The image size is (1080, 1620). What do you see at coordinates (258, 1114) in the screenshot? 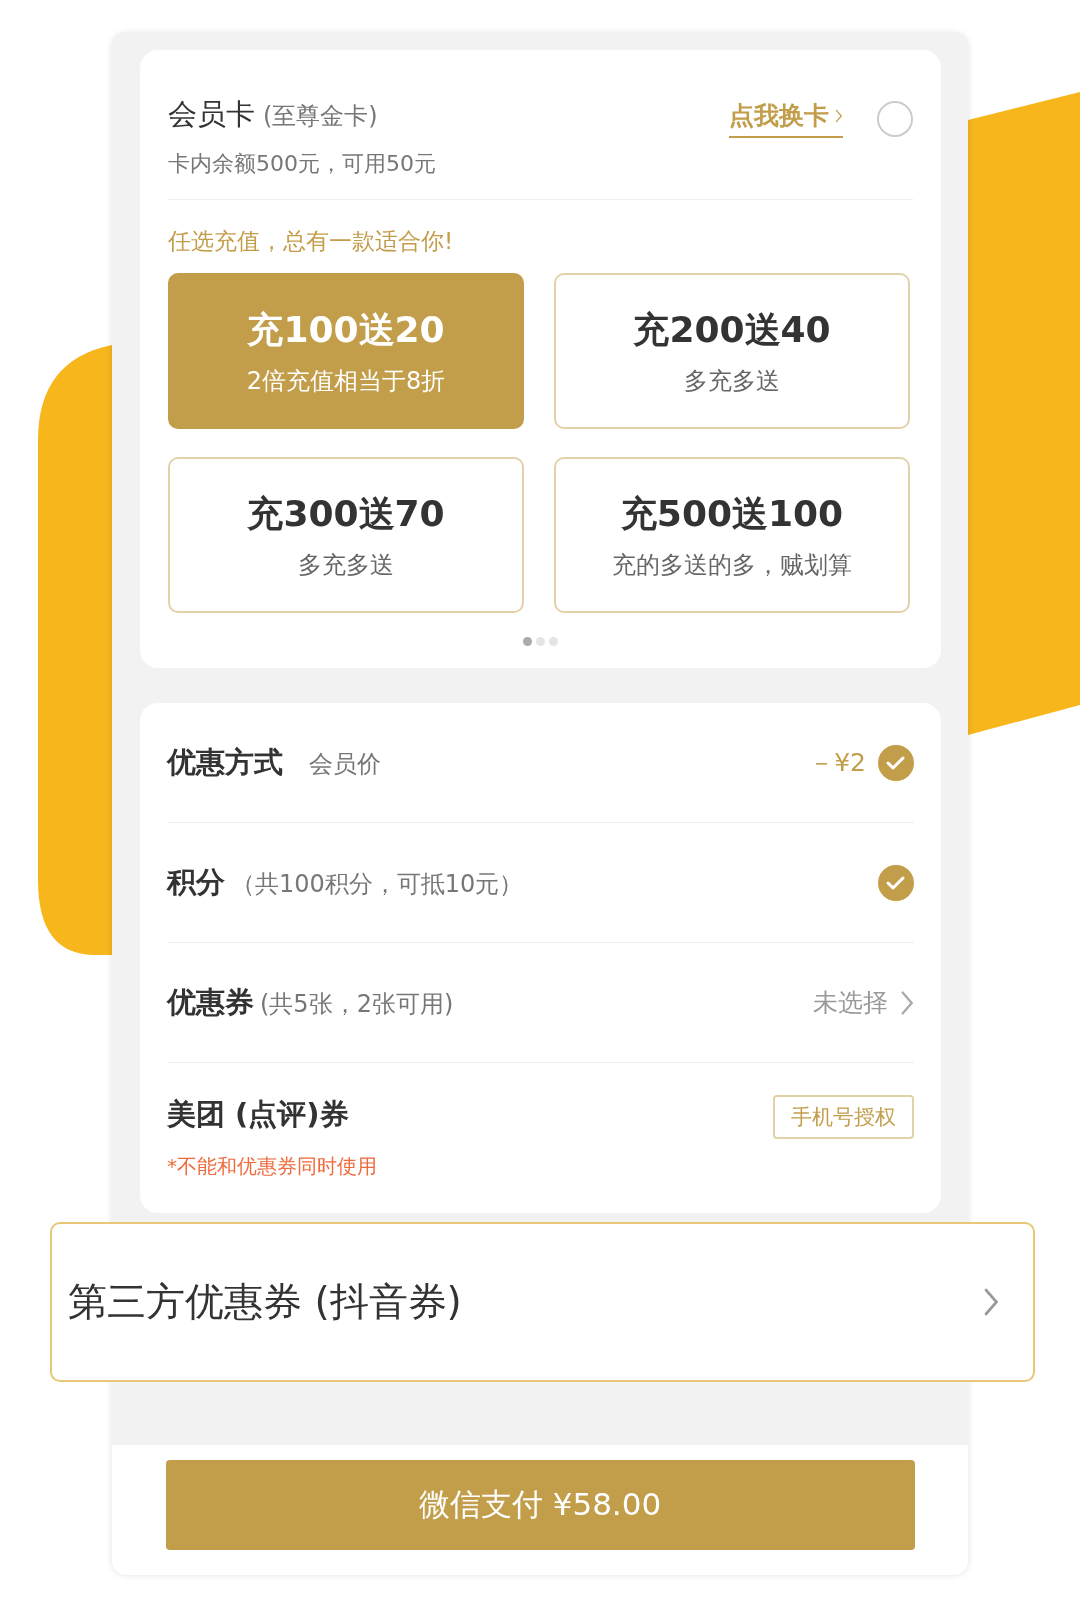
I see `discount-label: 美团 (点评)券` at bounding box center [258, 1114].